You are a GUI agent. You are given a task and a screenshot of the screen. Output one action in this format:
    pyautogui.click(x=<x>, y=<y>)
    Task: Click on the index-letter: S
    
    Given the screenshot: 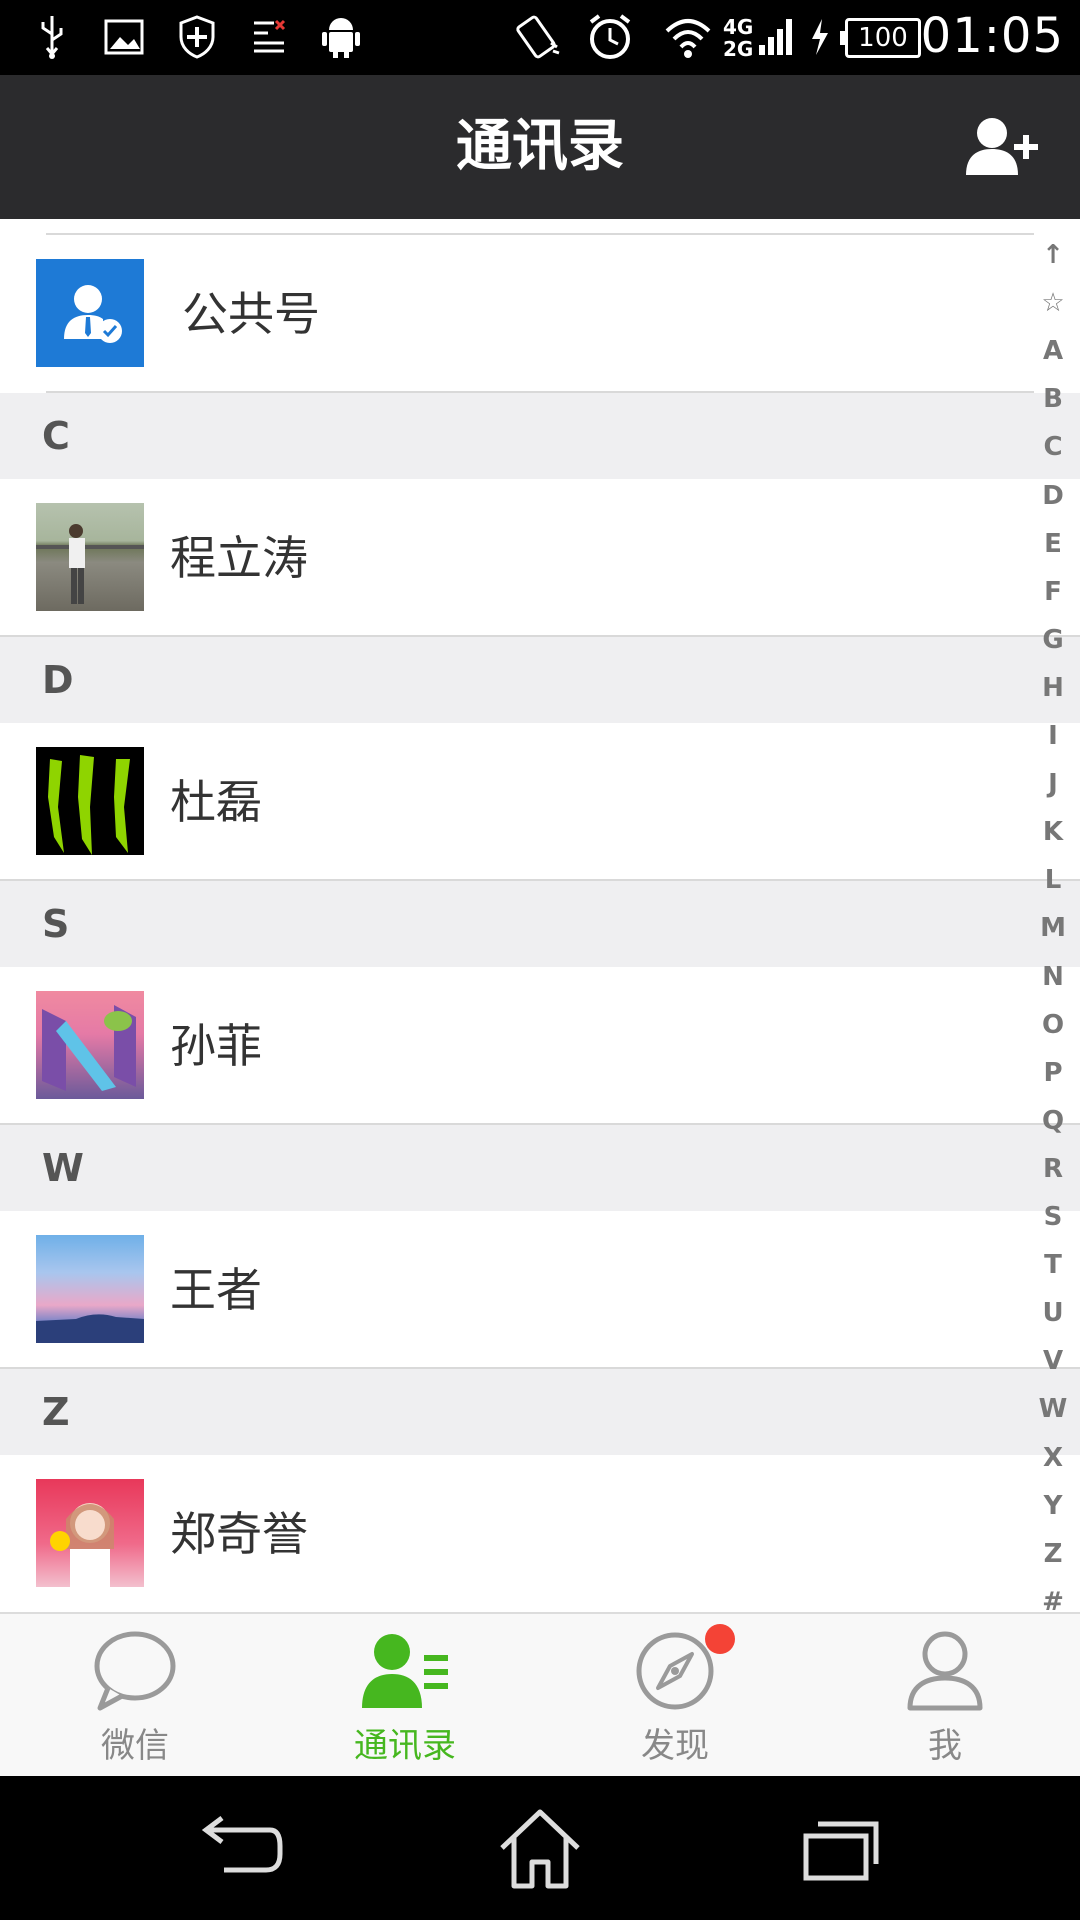 What is the action you would take?
    pyautogui.click(x=1053, y=1217)
    